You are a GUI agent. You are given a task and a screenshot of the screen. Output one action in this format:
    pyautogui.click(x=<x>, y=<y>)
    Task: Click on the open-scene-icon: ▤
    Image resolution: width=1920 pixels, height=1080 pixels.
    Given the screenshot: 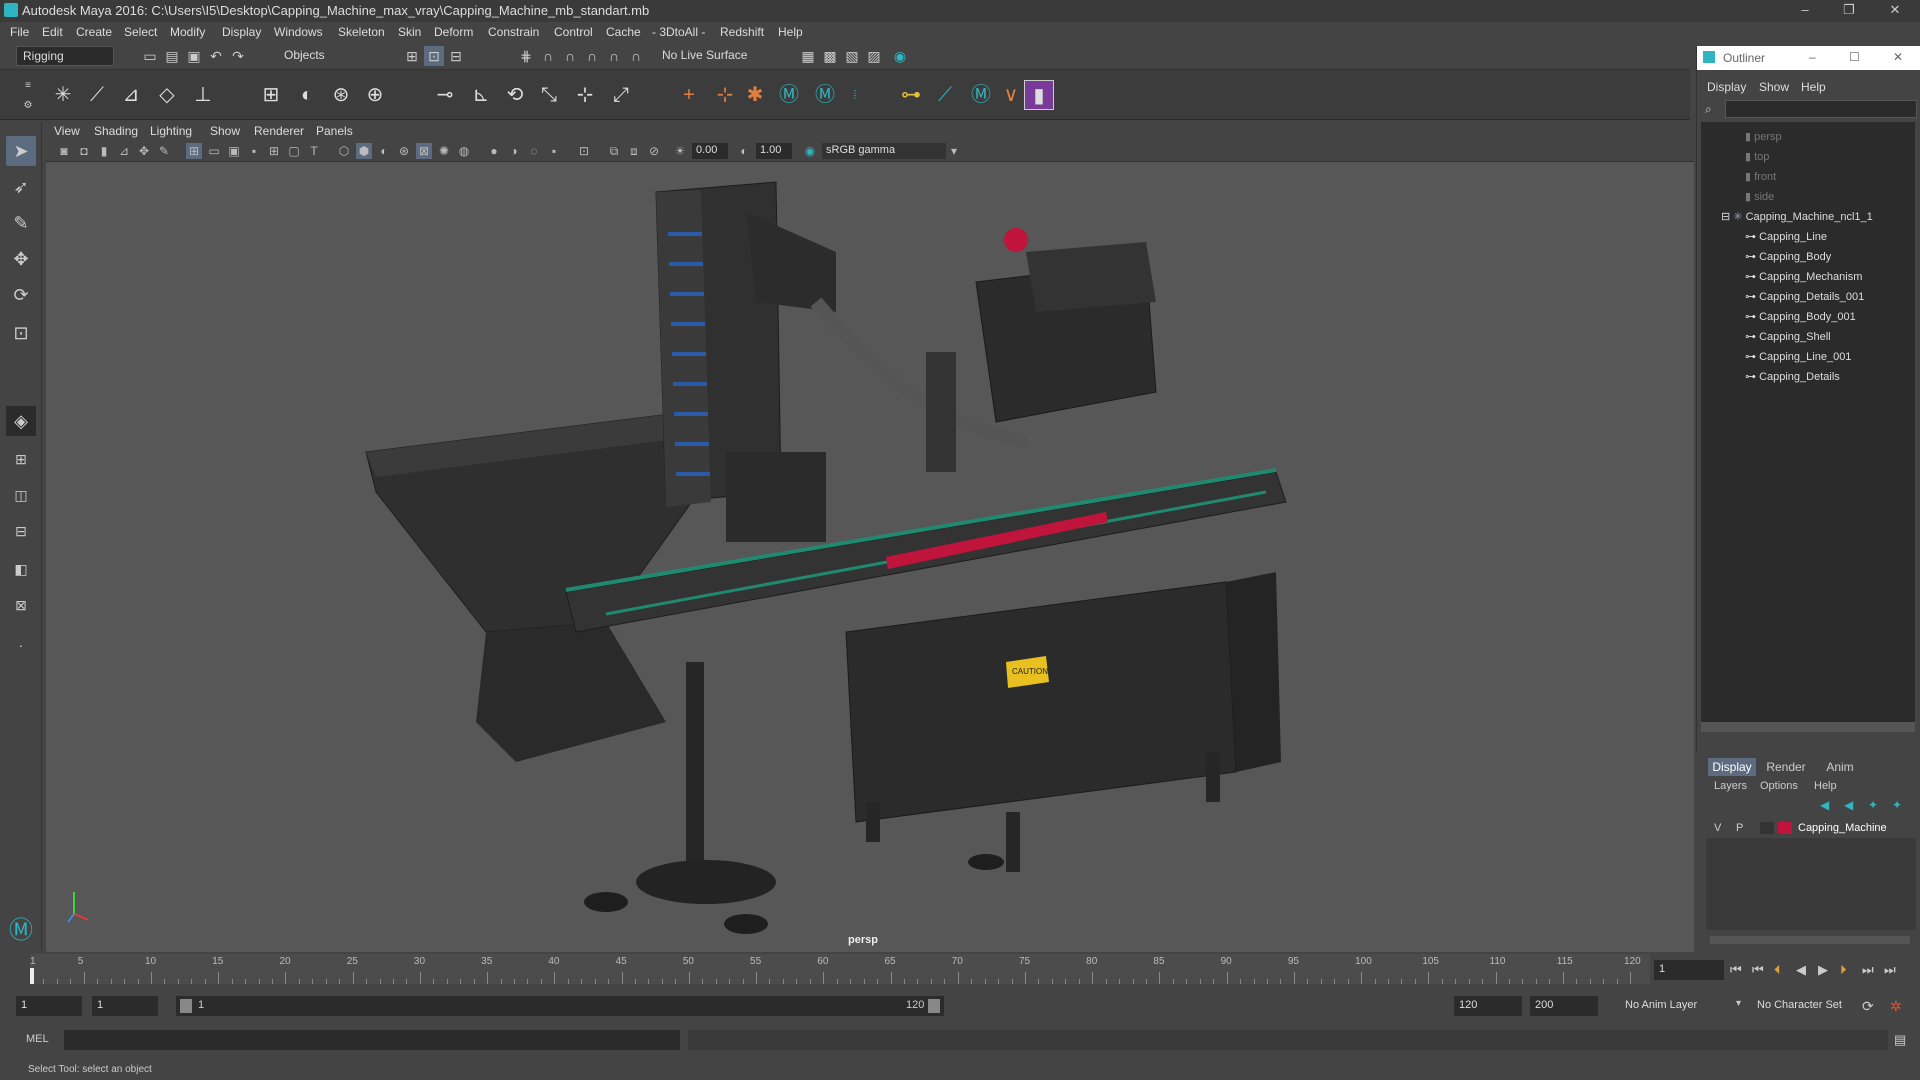 What is the action you would take?
    pyautogui.click(x=172, y=56)
    